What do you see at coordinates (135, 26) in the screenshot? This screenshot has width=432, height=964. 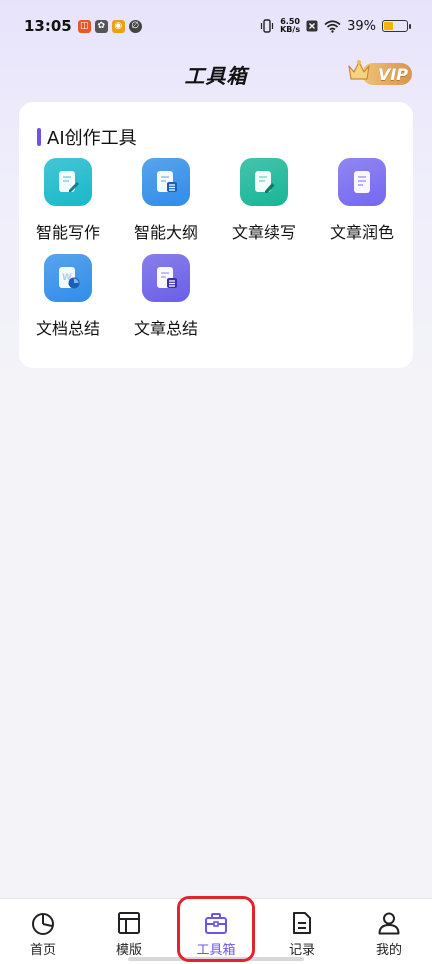 I see `notification-app-icon: ∅` at bounding box center [135, 26].